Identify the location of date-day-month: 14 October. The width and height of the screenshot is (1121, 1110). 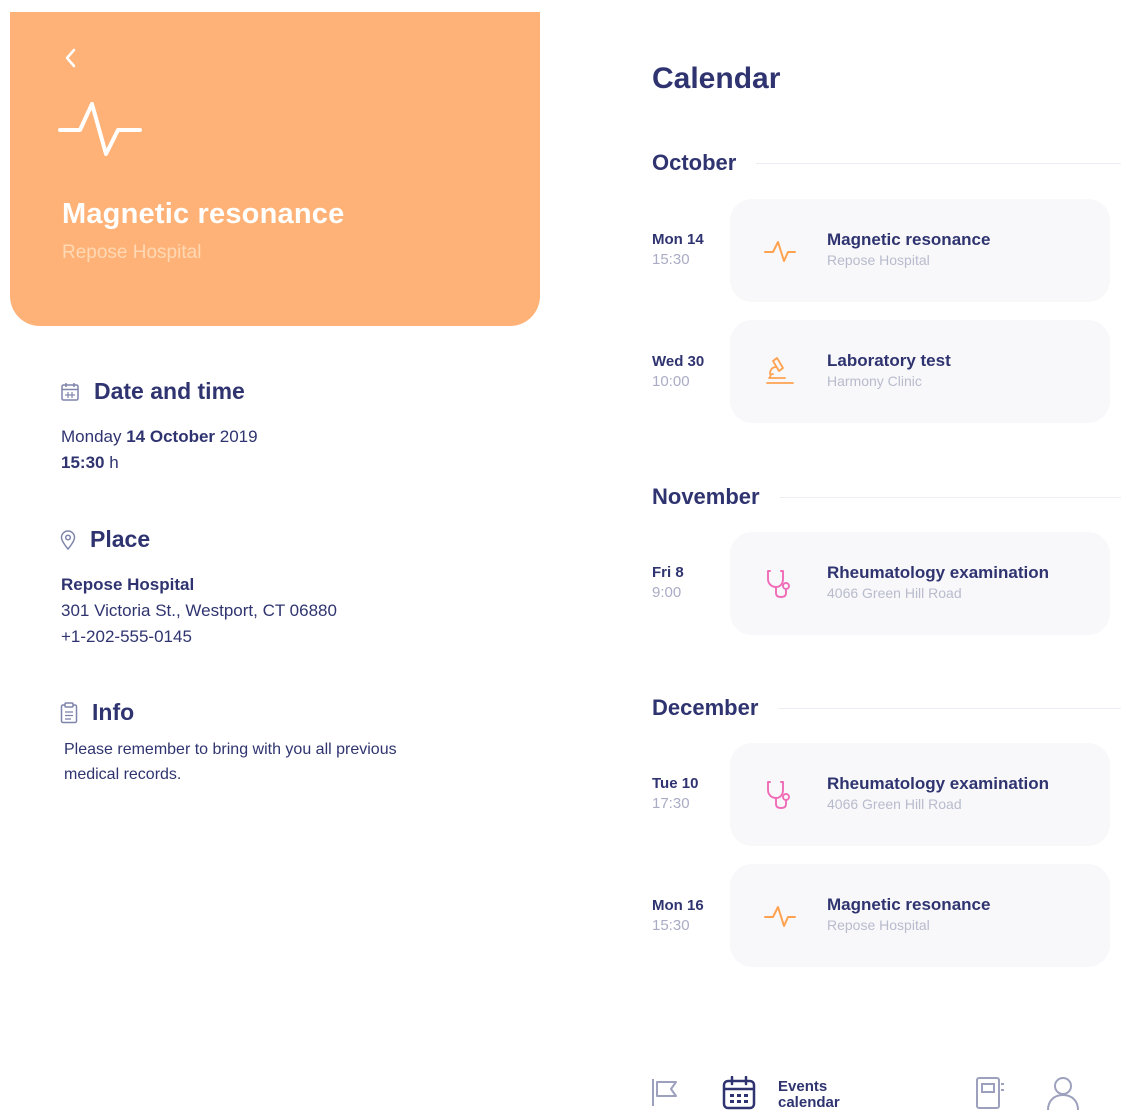
(171, 436).